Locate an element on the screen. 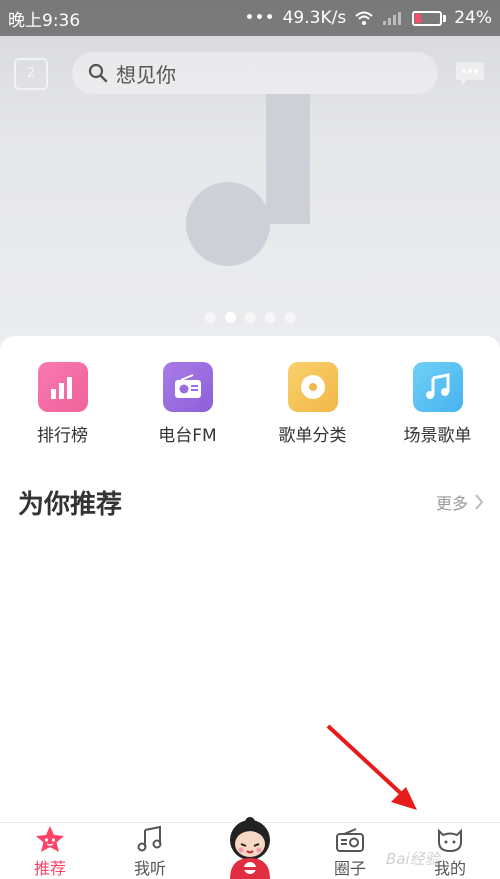 This screenshot has height=879, width=500. network-speed: 49.3K/s is located at coordinates (314, 18).